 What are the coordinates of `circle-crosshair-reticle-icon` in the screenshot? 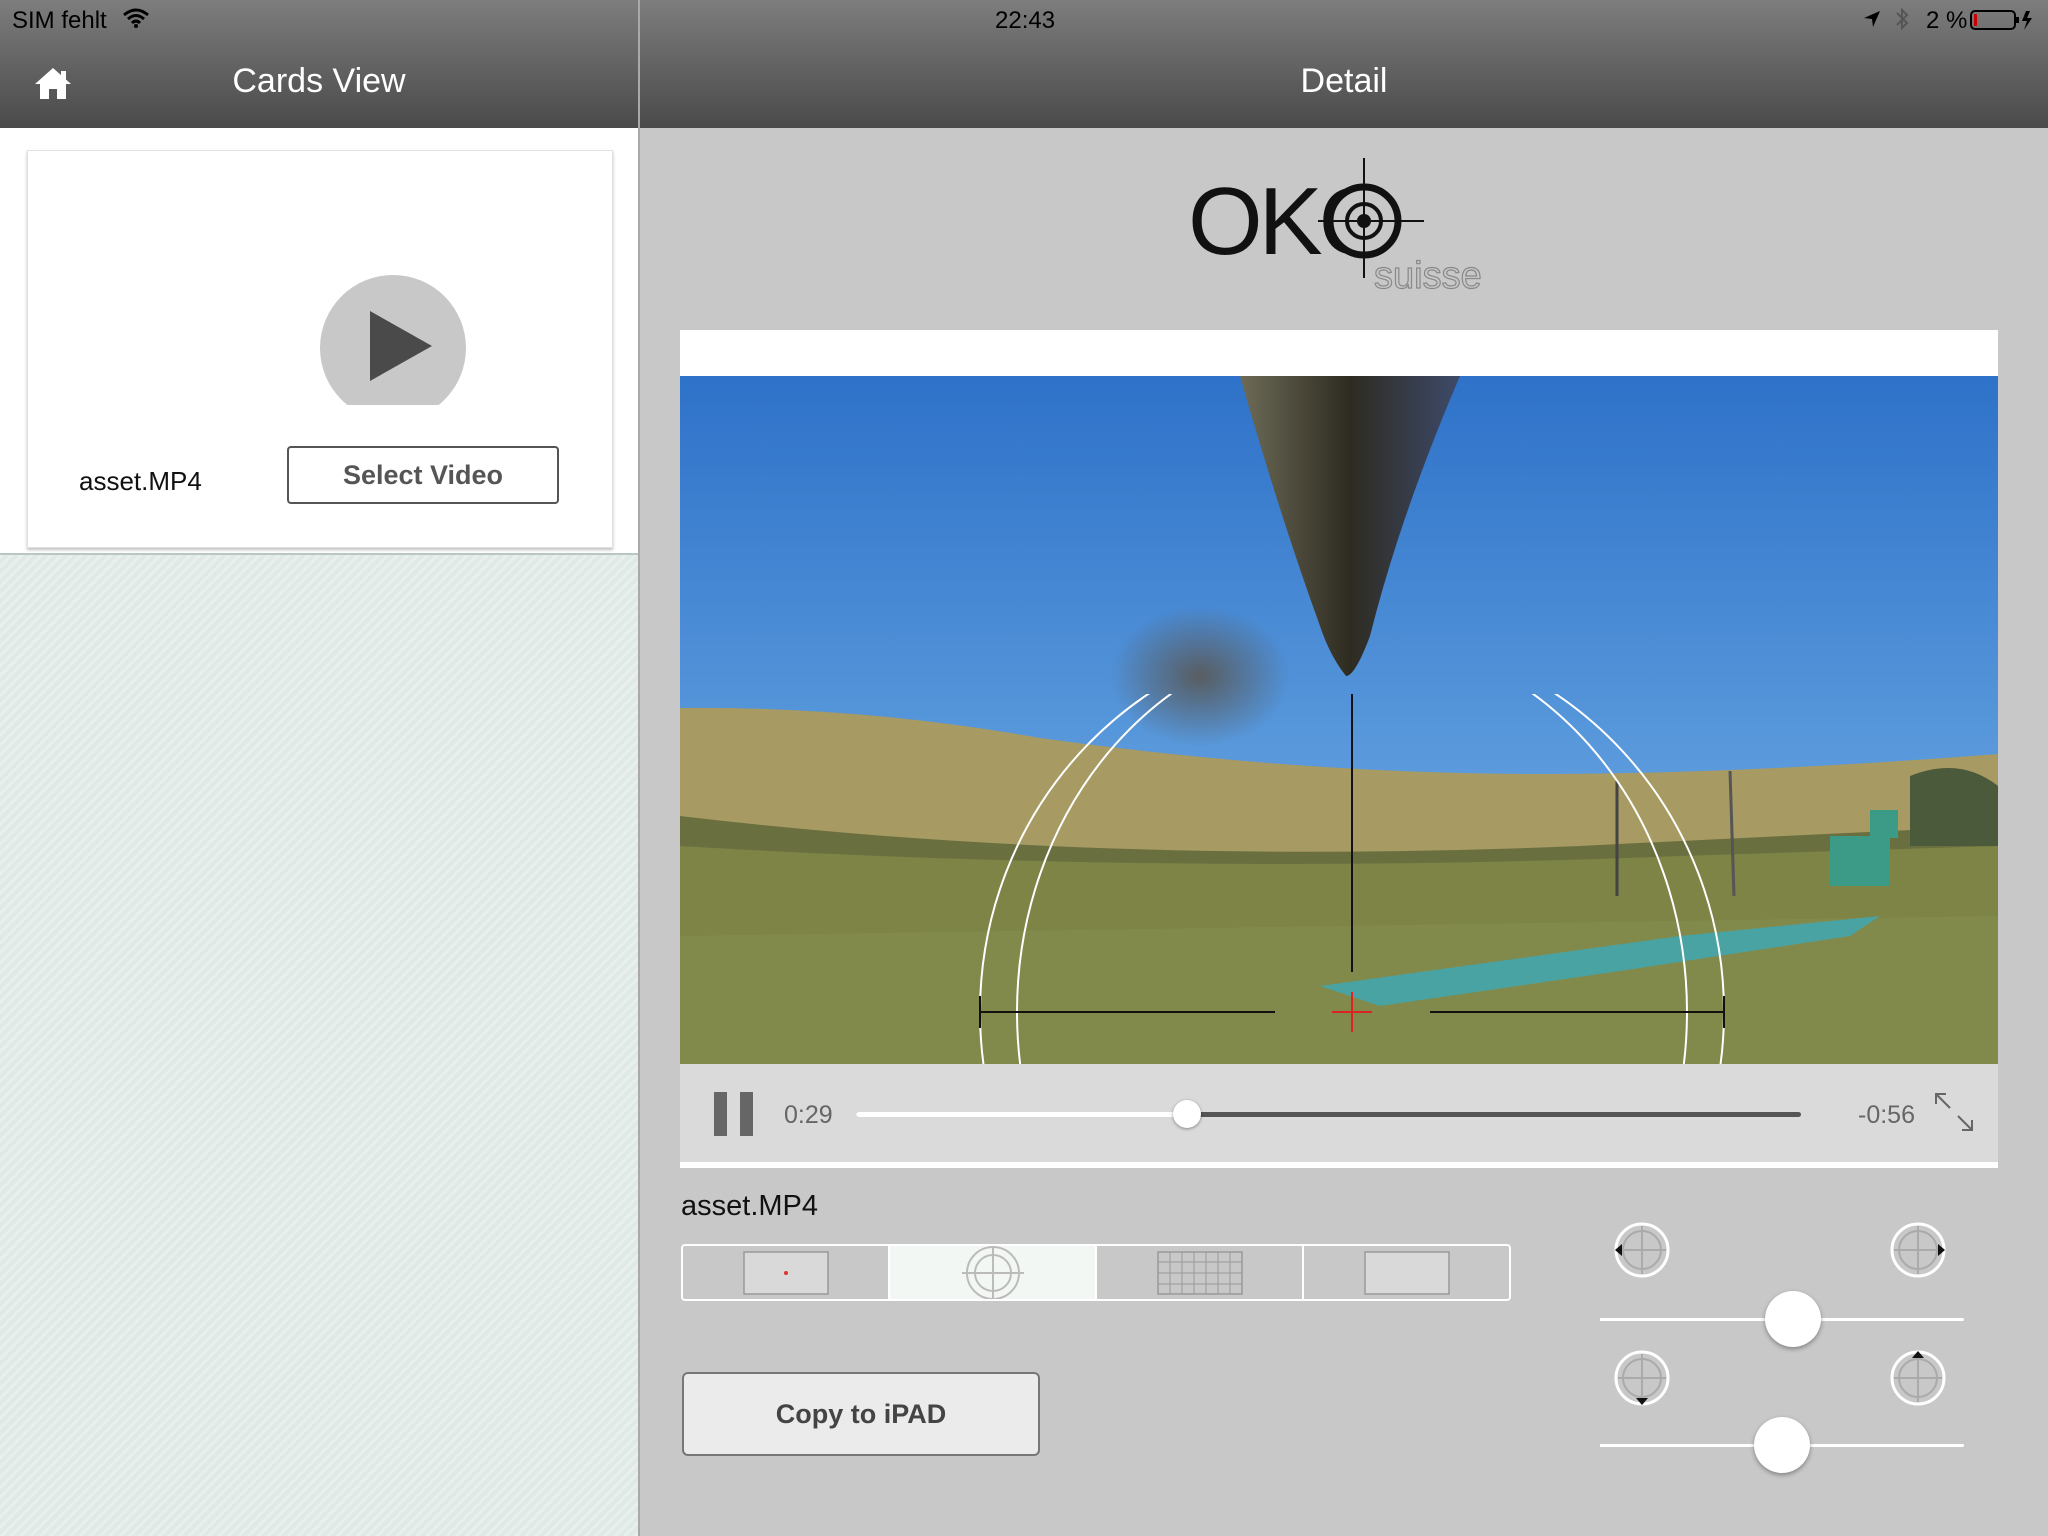 It's located at (992, 1272).